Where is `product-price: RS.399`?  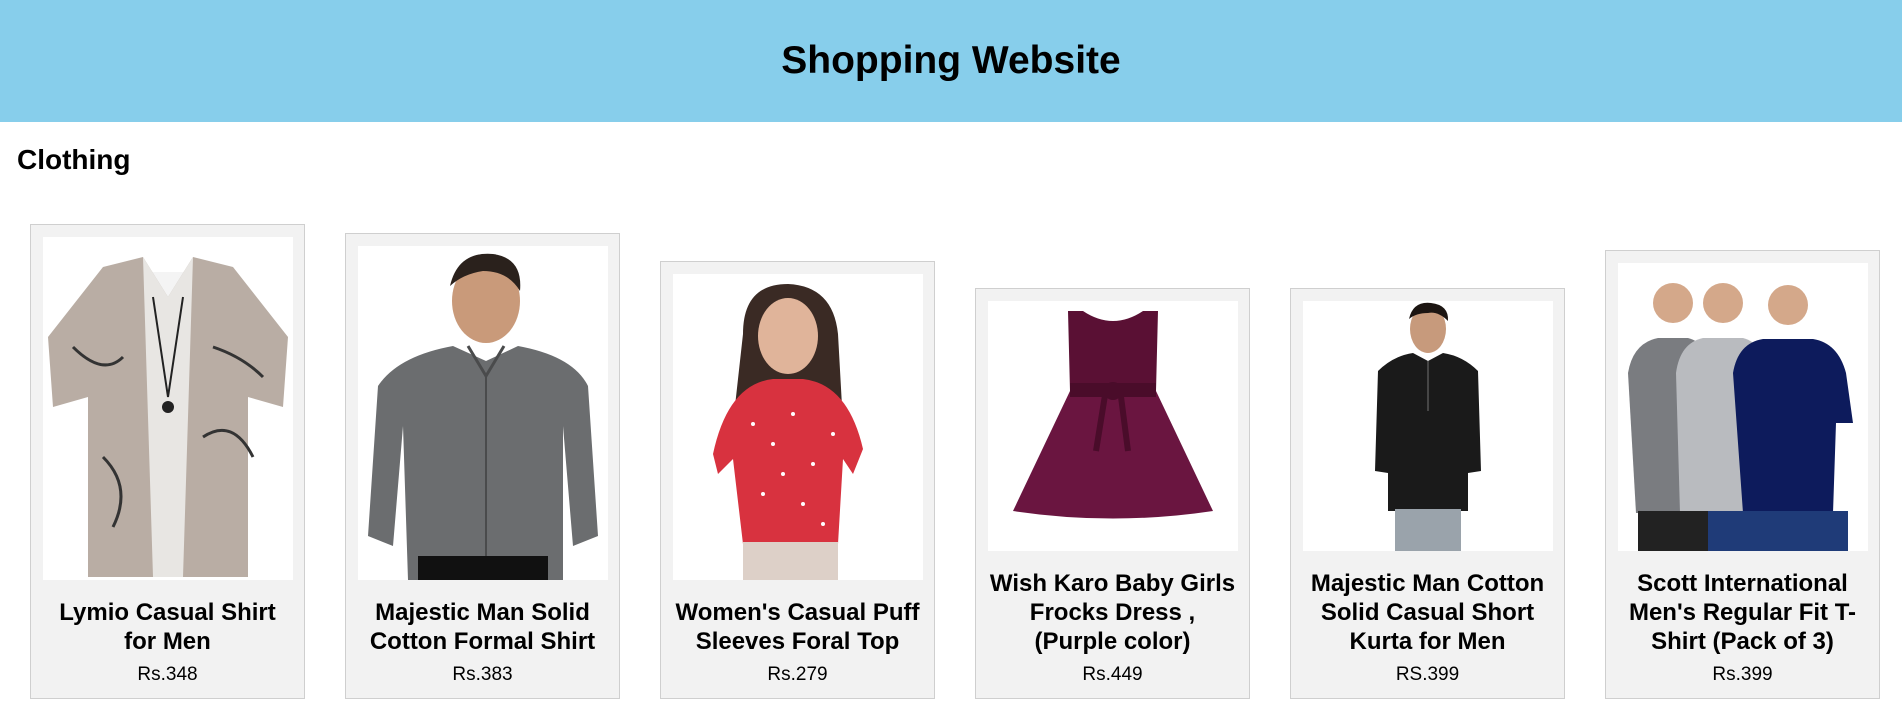 product-price: RS.399 is located at coordinates (1427, 674).